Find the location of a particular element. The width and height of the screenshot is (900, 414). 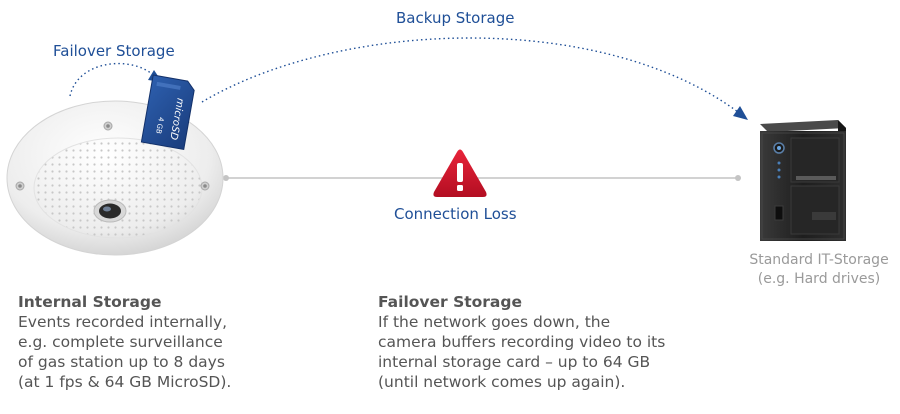

camera-image is located at coordinates (115, 178).